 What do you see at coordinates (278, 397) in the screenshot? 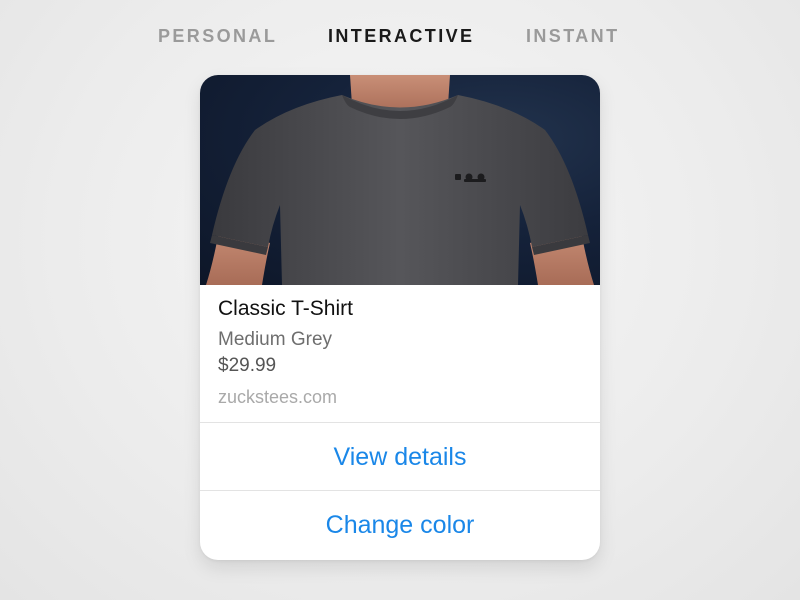
I see `product-domain: zuckstees.com` at bounding box center [278, 397].